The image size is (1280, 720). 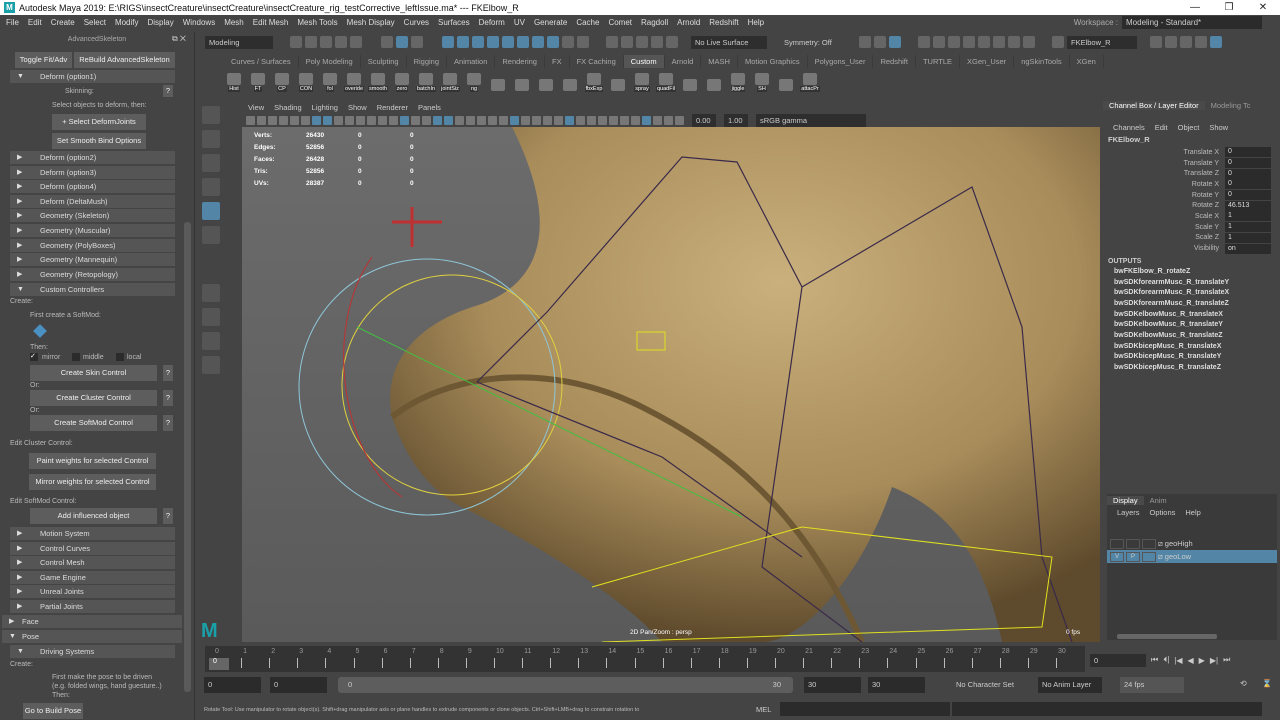 I want to click on command-input, so click(x=865, y=709).